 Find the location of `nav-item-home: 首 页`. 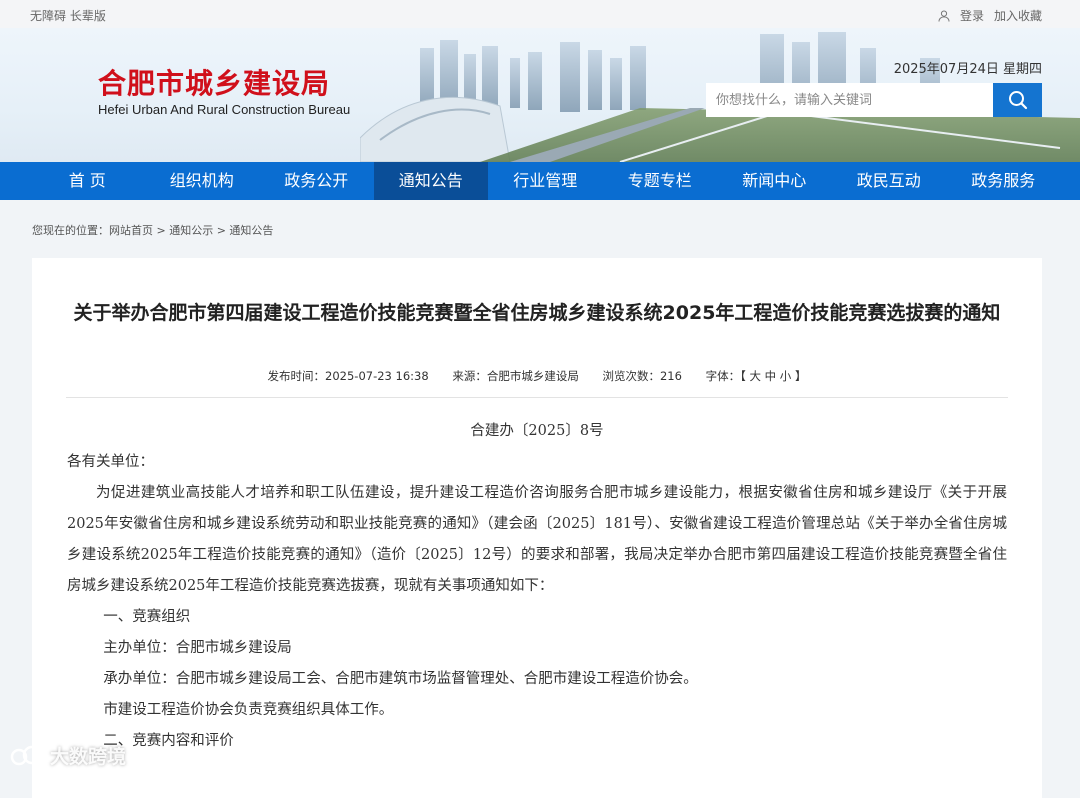

nav-item-home: 首 页 is located at coordinates (87, 181).